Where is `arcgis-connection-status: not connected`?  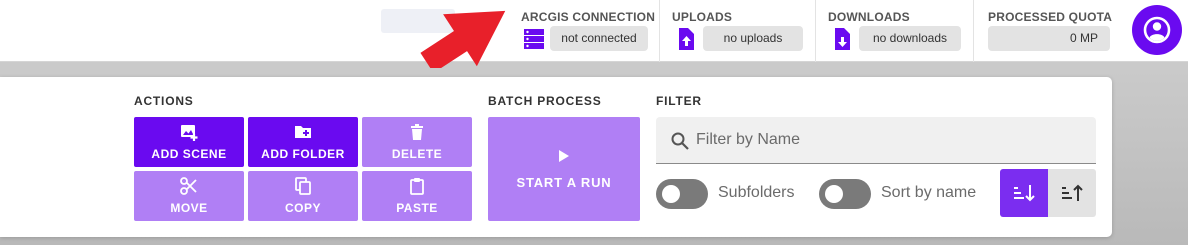 arcgis-connection-status: not connected is located at coordinates (599, 38).